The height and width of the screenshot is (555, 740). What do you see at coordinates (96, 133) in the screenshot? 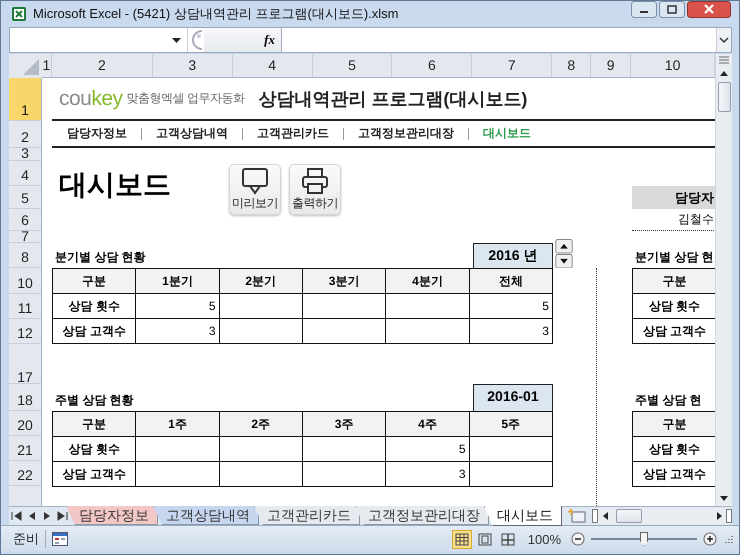
I see `nav-link: 담당자정보` at bounding box center [96, 133].